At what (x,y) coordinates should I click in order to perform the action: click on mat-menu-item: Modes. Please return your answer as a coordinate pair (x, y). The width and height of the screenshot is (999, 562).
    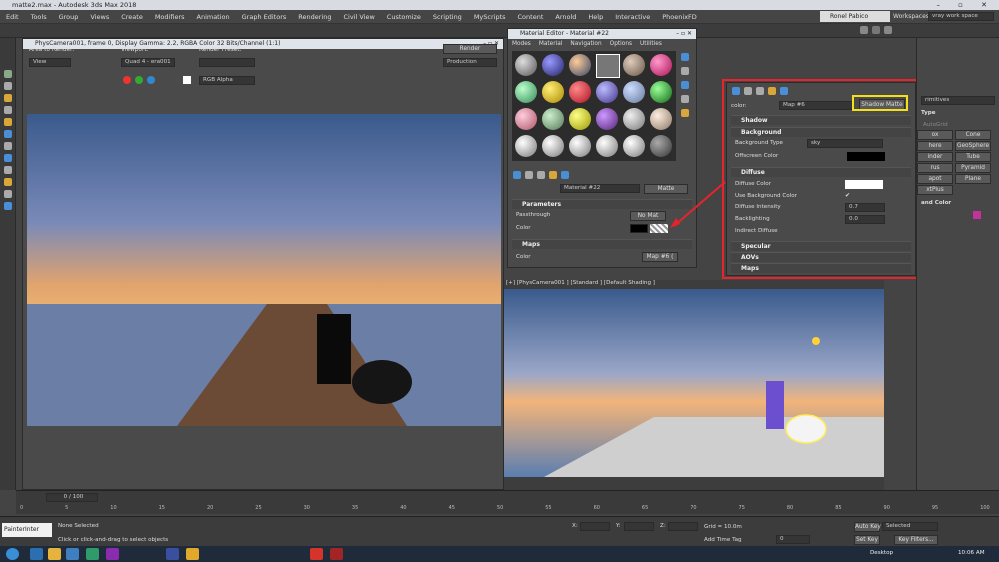
    Looking at the image, I should click on (521, 44).